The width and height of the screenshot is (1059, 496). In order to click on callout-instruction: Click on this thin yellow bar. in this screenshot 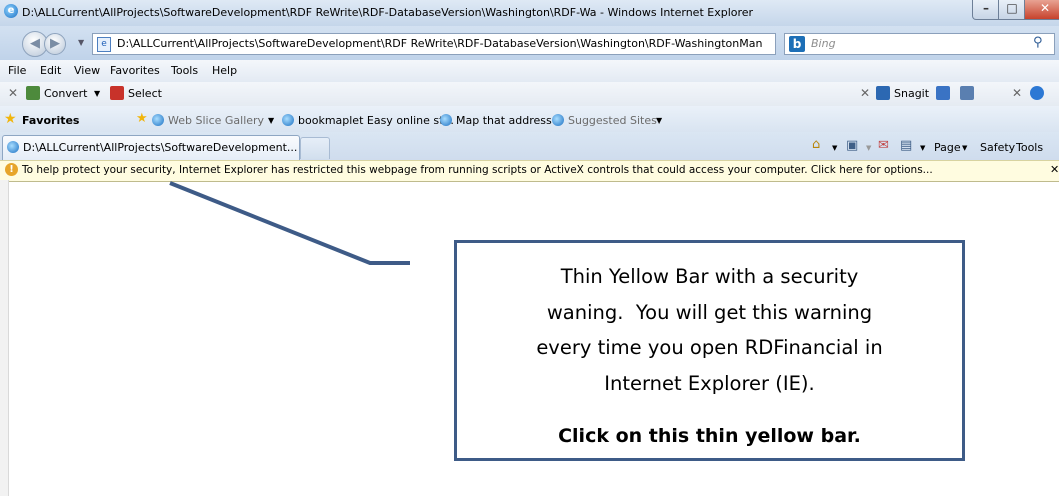, I will do `click(709, 436)`.